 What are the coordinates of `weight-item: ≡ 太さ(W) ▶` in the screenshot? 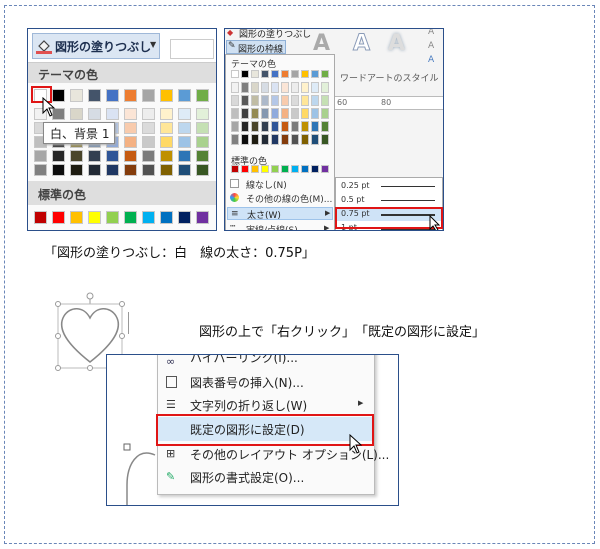 It's located at (280, 214).